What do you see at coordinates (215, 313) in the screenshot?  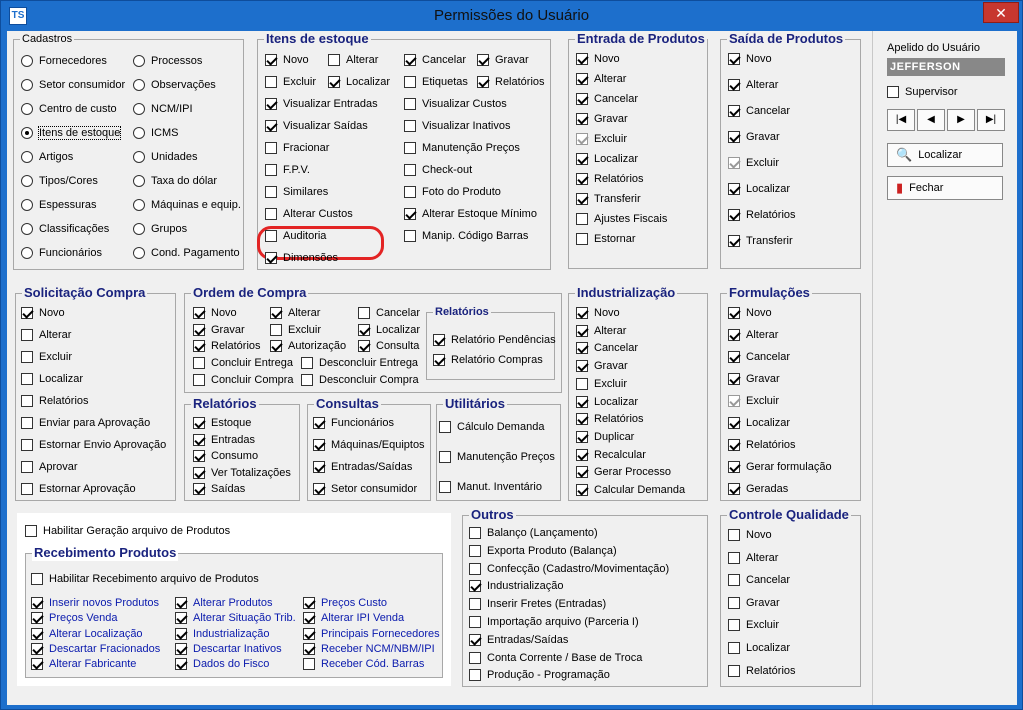 I see `ordem-compra-option: Novo` at bounding box center [215, 313].